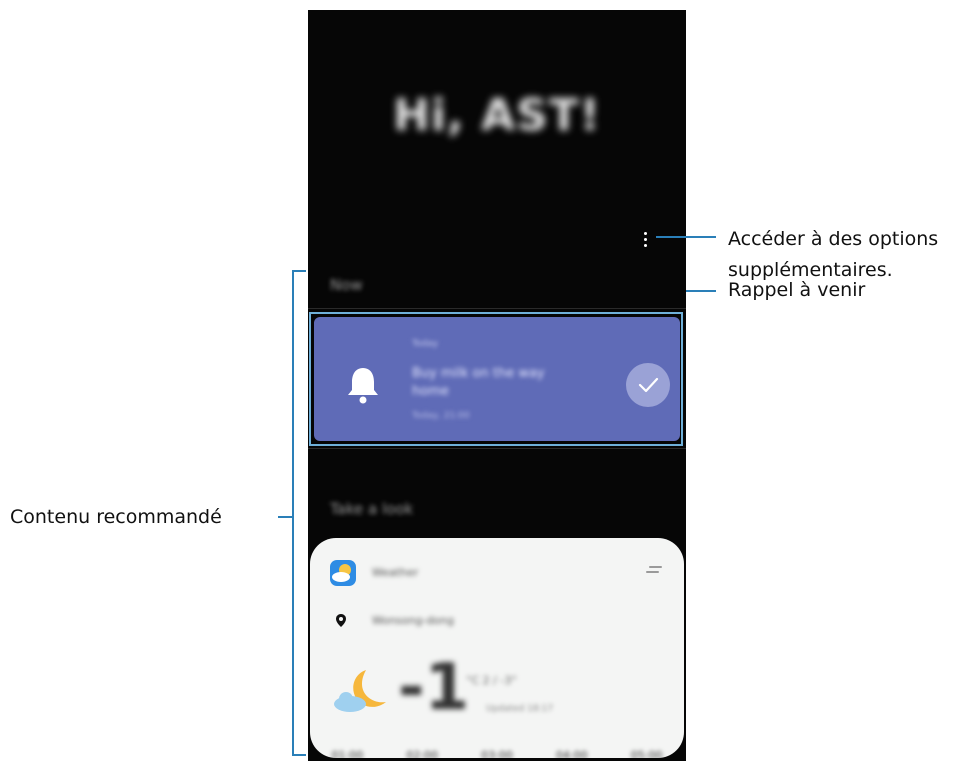 This screenshot has height=761, width=979. What do you see at coordinates (285, 517) in the screenshot?
I see `callout-line-recommended` at bounding box center [285, 517].